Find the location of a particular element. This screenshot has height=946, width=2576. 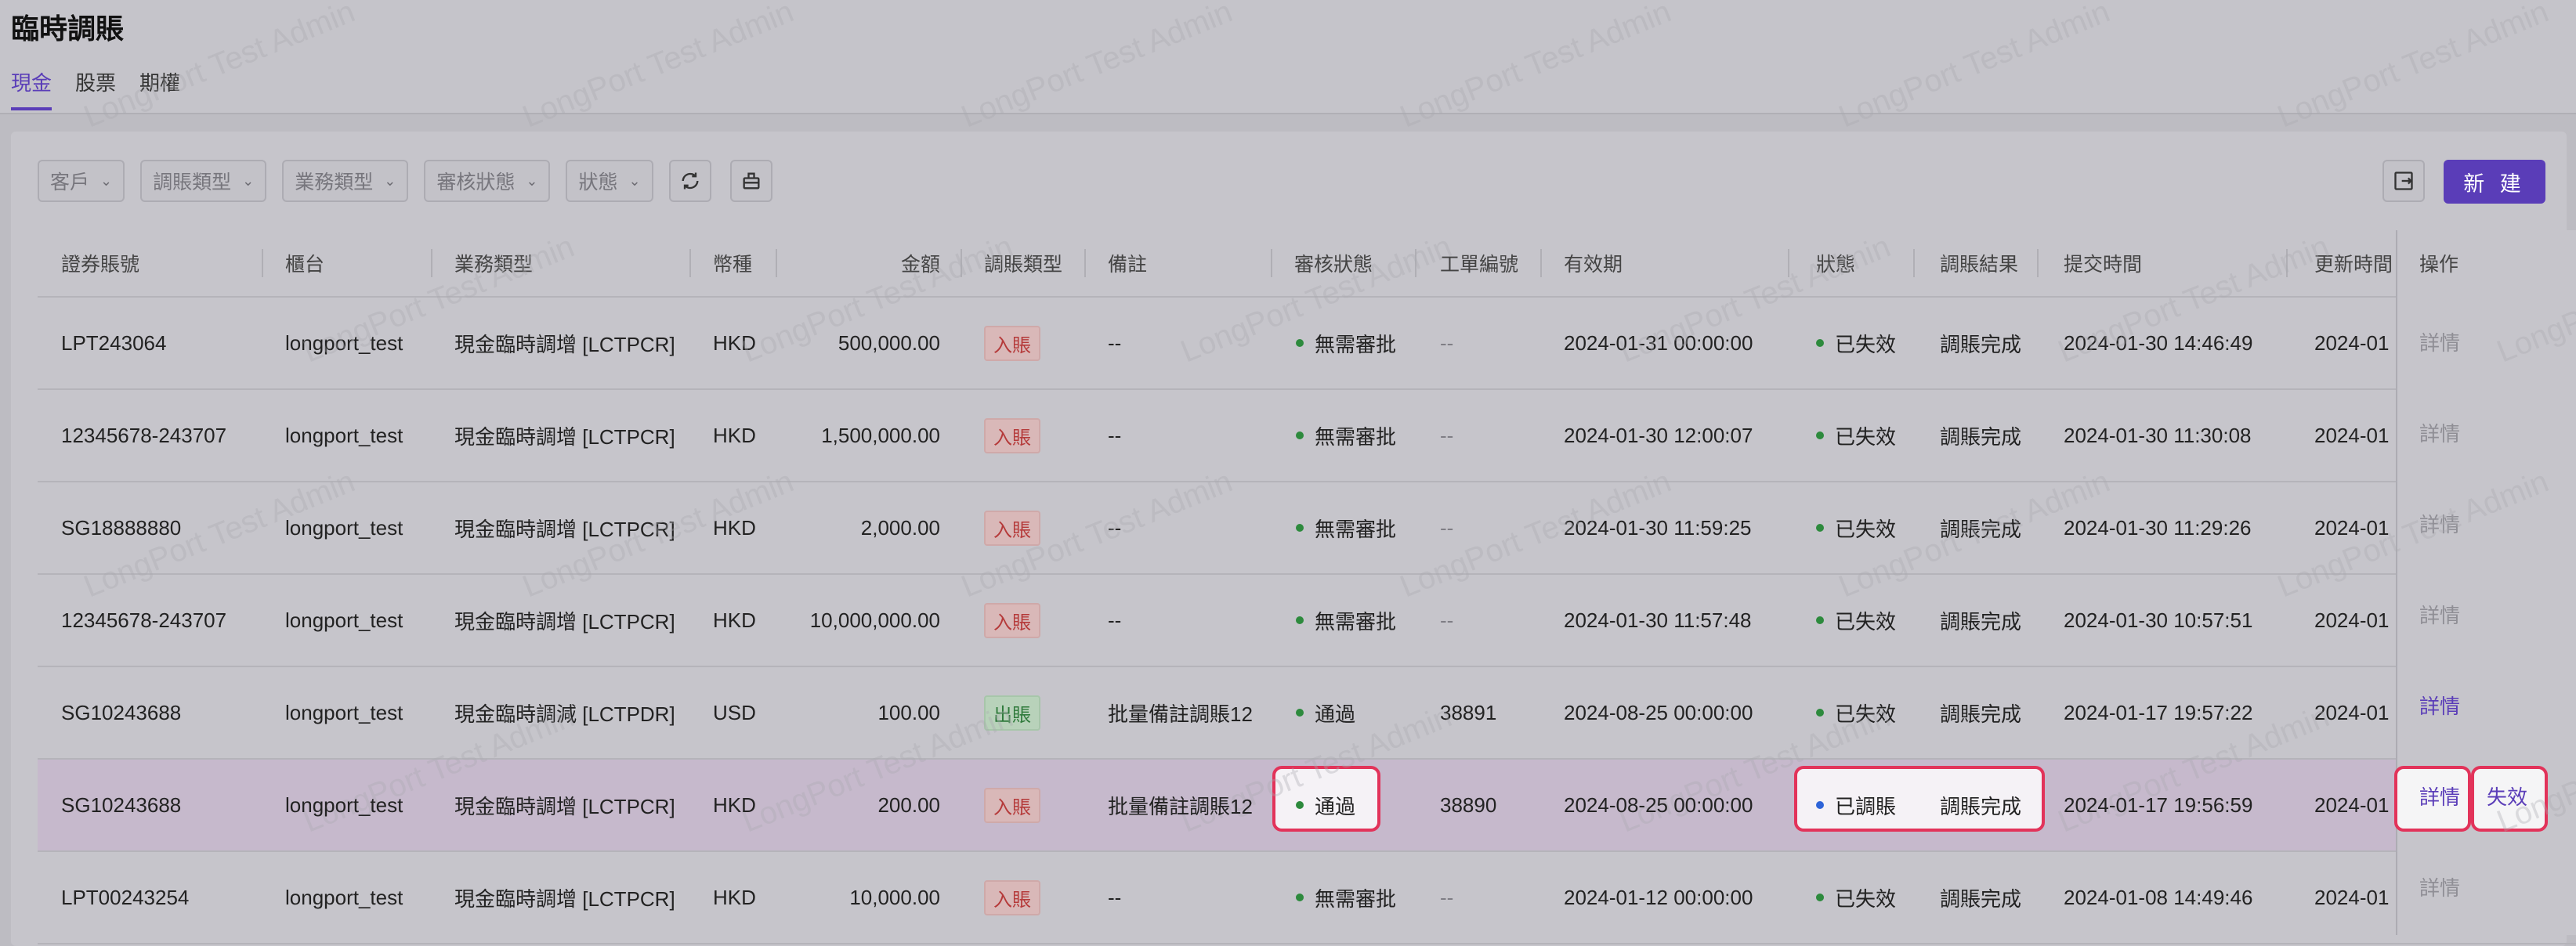

account-cell: 12345678-243707 is located at coordinates (144, 620).